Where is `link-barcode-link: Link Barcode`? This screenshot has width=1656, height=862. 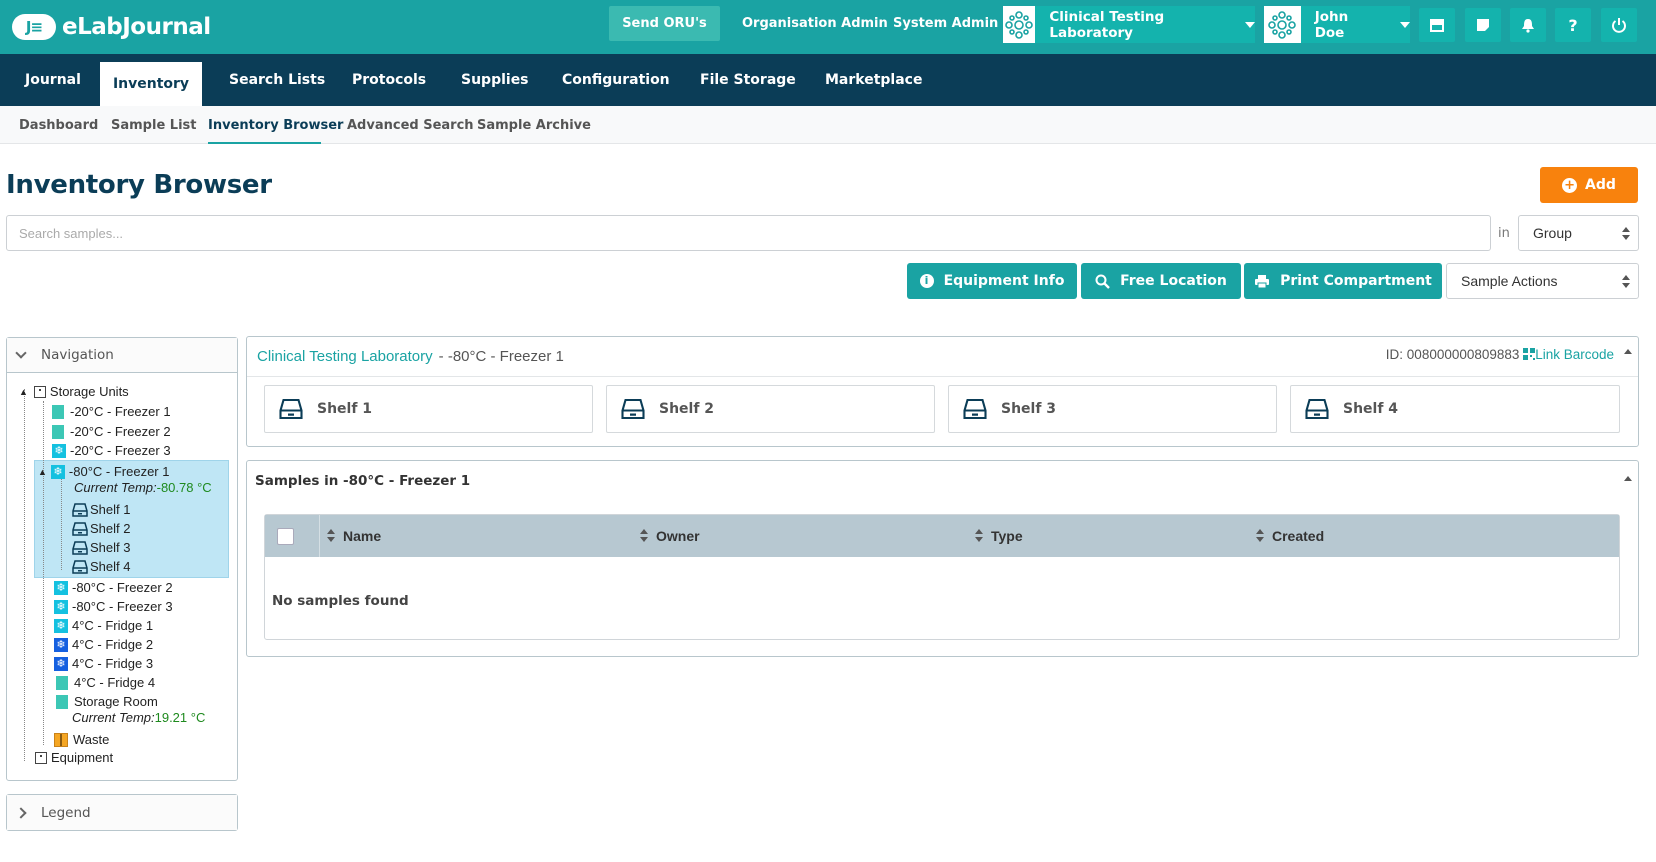
link-barcode-link: Link Barcode is located at coordinates (1568, 354).